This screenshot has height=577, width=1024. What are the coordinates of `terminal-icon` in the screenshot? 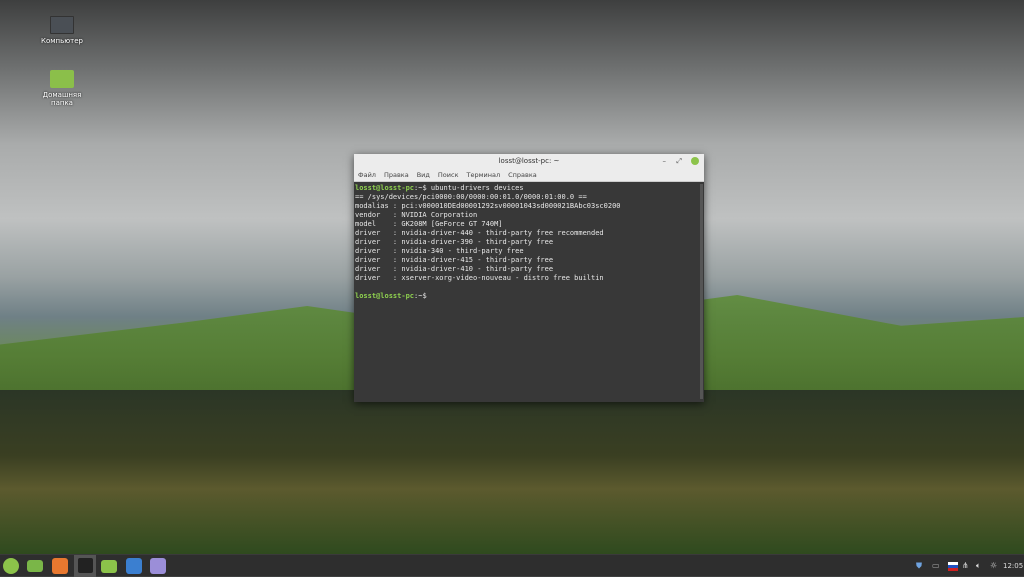 It's located at (85, 565).